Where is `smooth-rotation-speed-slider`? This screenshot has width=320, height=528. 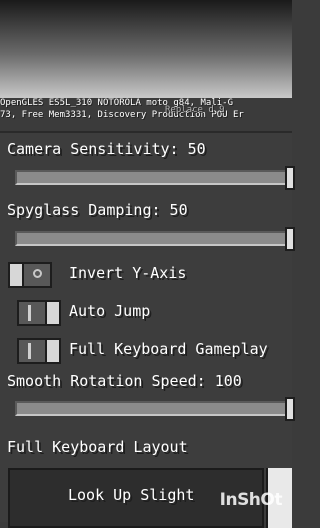 smooth-rotation-speed-slider is located at coordinates (152, 408).